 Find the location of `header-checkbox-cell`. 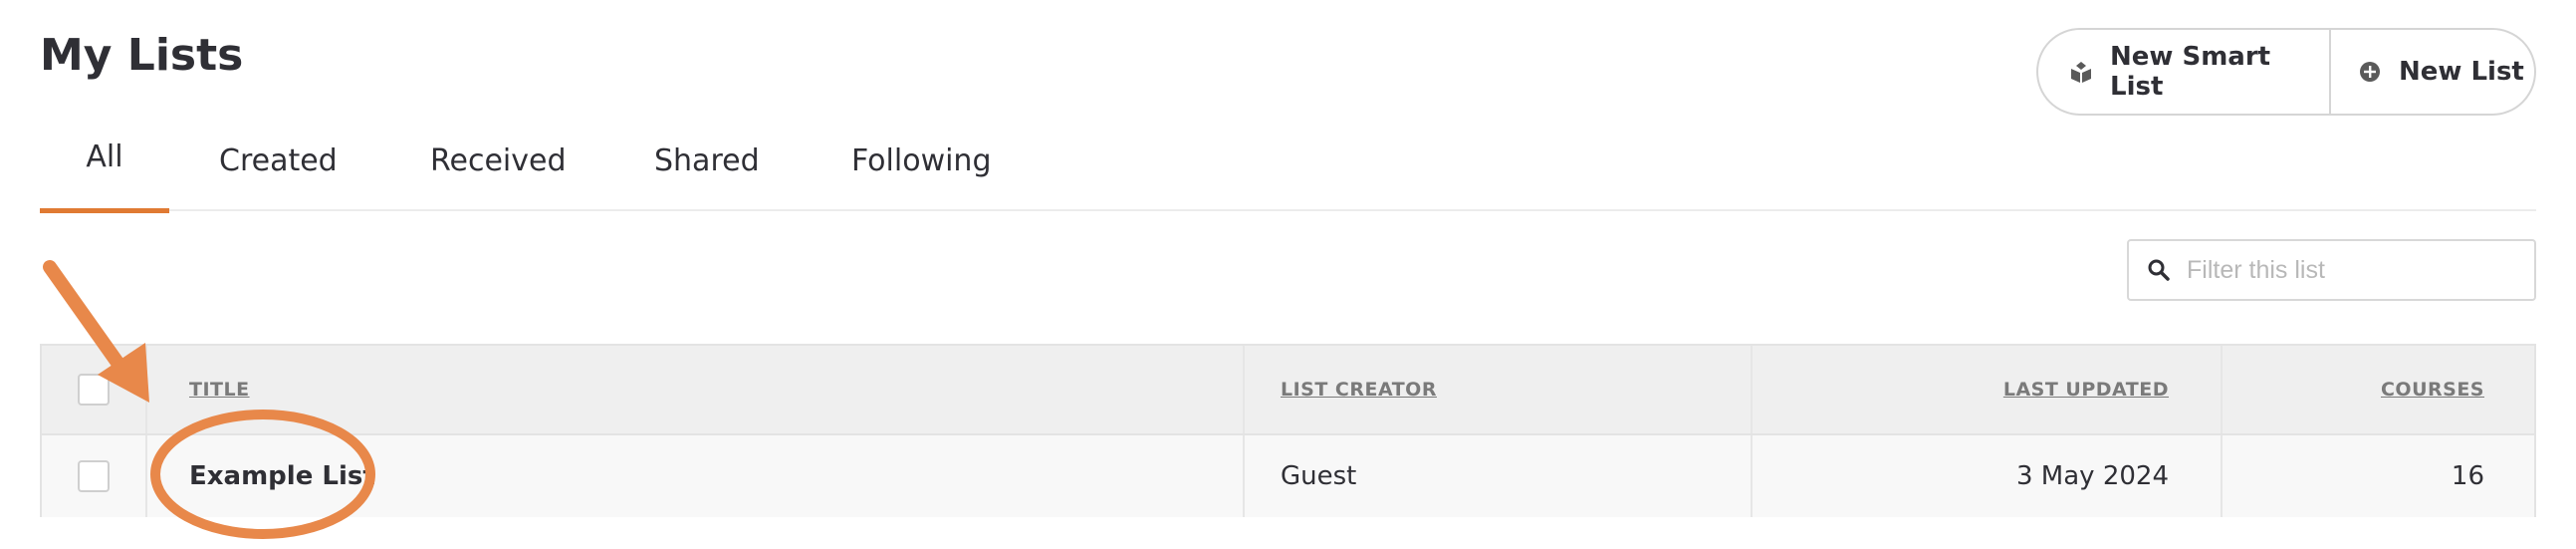

header-checkbox-cell is located at coordinates (94, 389).